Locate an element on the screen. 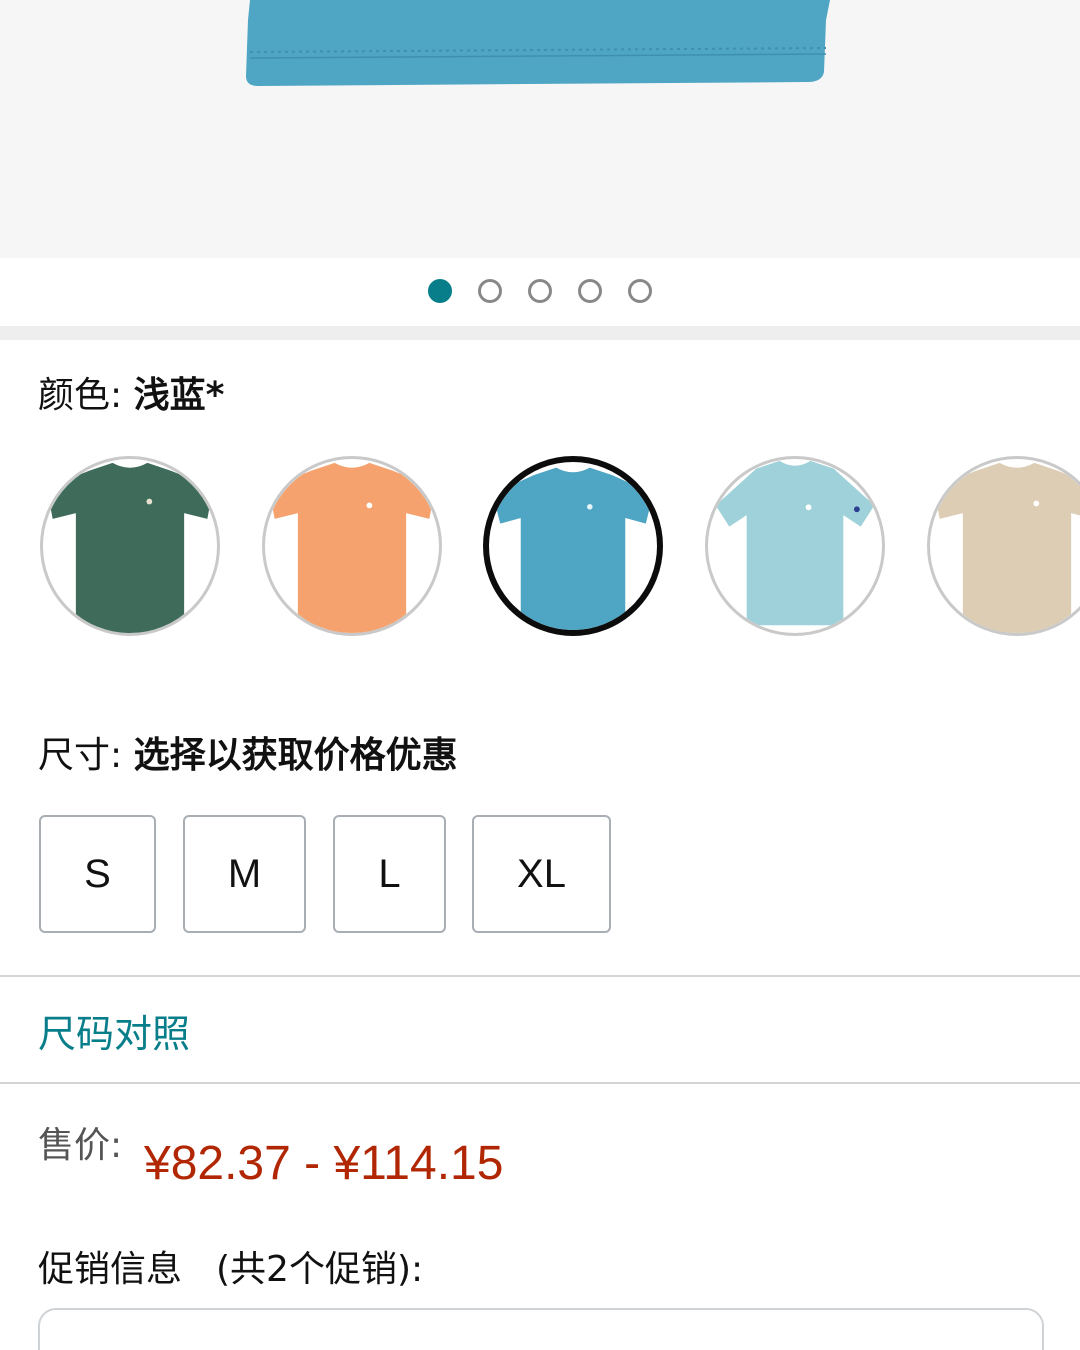 The image size is (1080, 1350). promo-label: 促销信息 is located at coordinates (110, 1269).